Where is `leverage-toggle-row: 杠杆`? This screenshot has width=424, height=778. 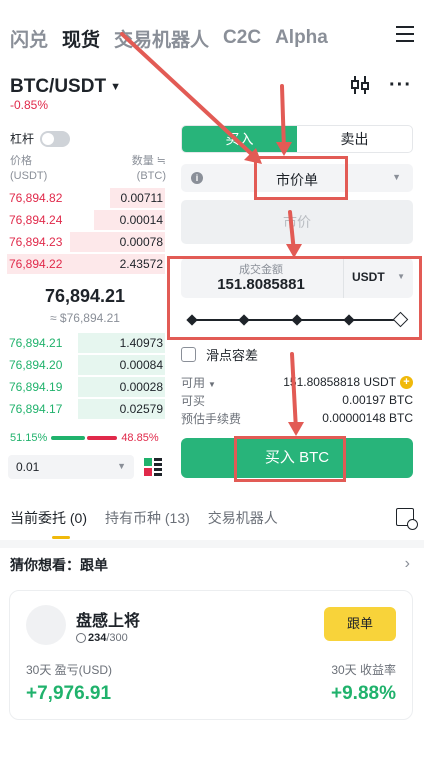
leverage-toggle-row: 杠杆 is located at coordinates (40, 138).